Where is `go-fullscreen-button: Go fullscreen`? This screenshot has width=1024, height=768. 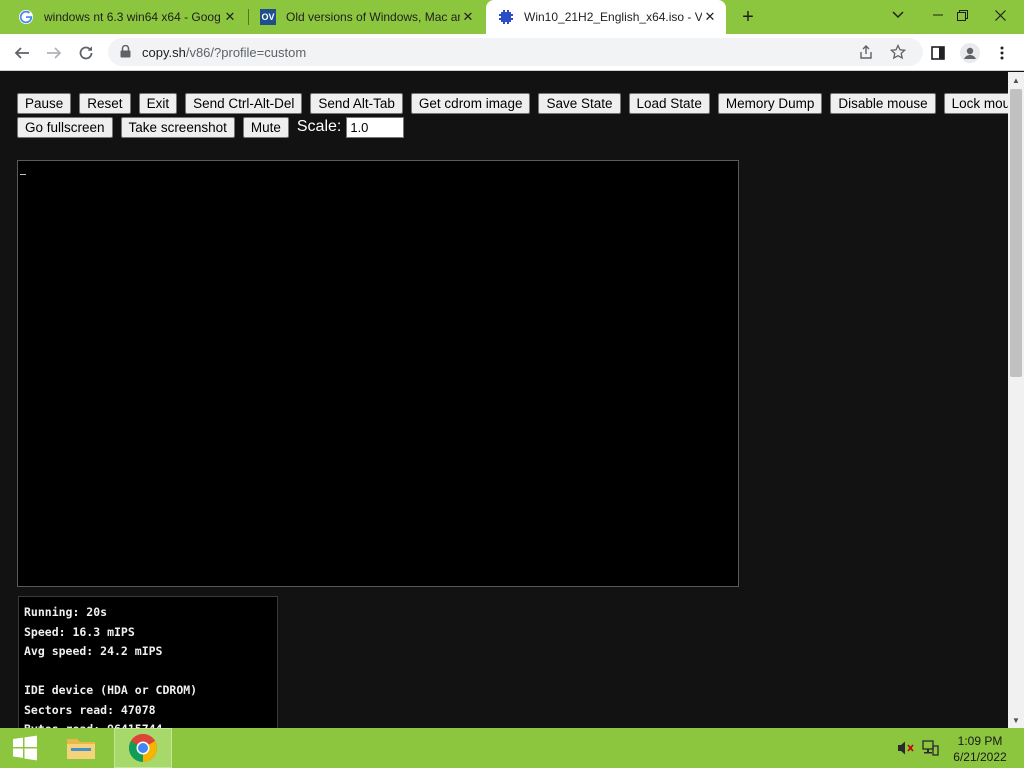 go-fullscreen-button: Go fullscreen is located at coordinates (65, 127).